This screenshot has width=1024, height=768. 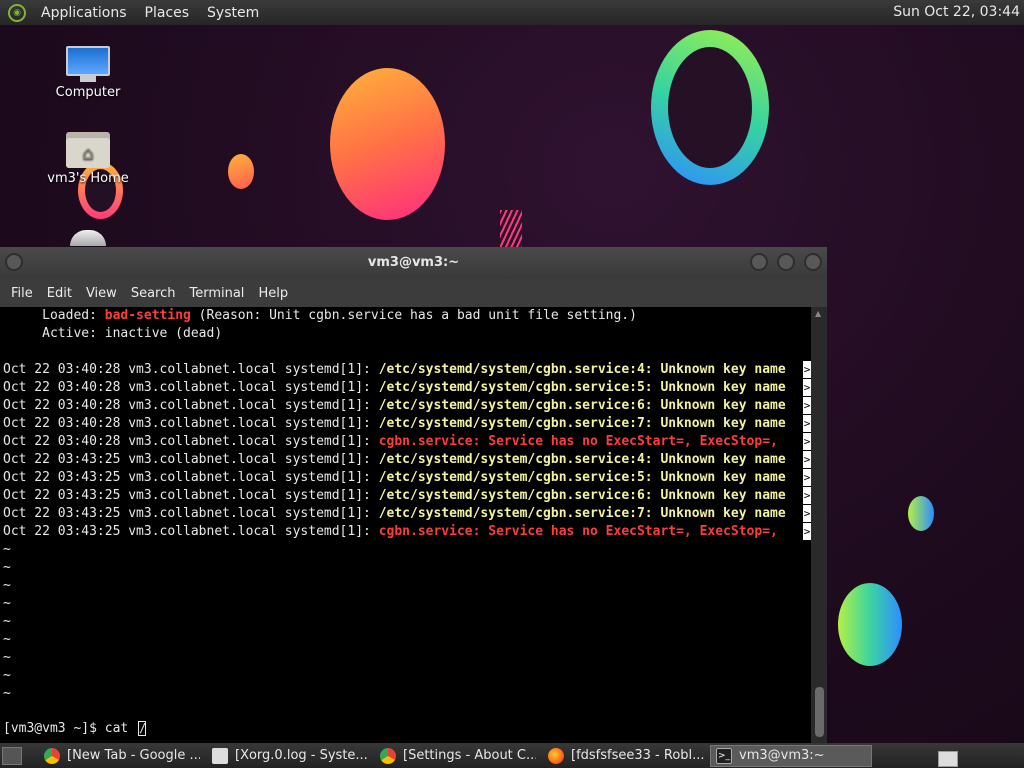 I want to click on firefox-icon, so click(x=556, y=755).